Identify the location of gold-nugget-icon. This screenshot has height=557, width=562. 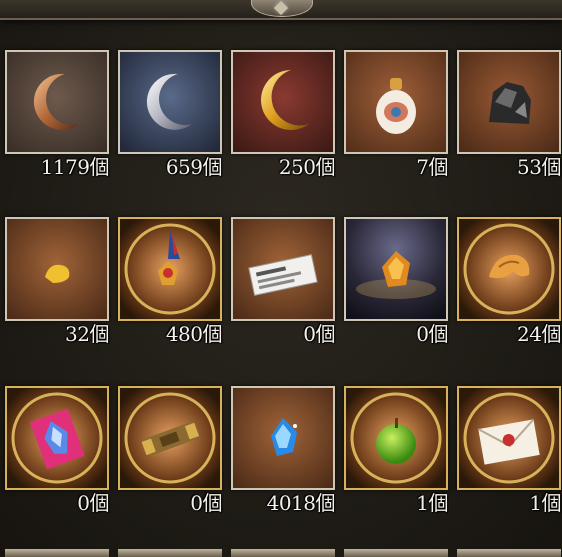
(57, 269).